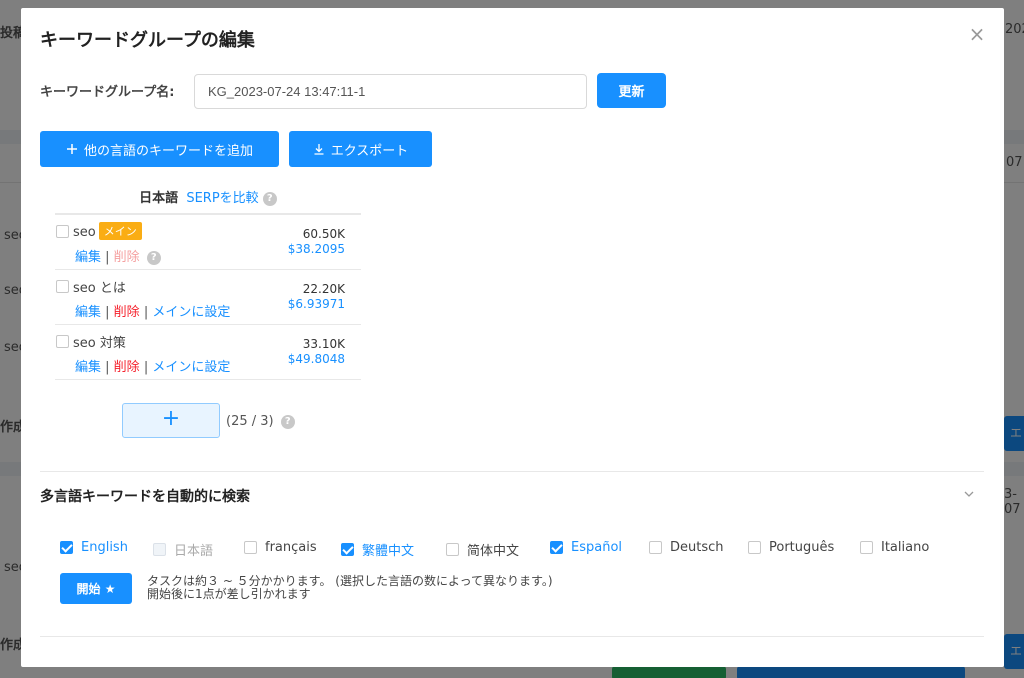 The image size is (1024, 678). I want to click on group-name-input, so click(390, 91).